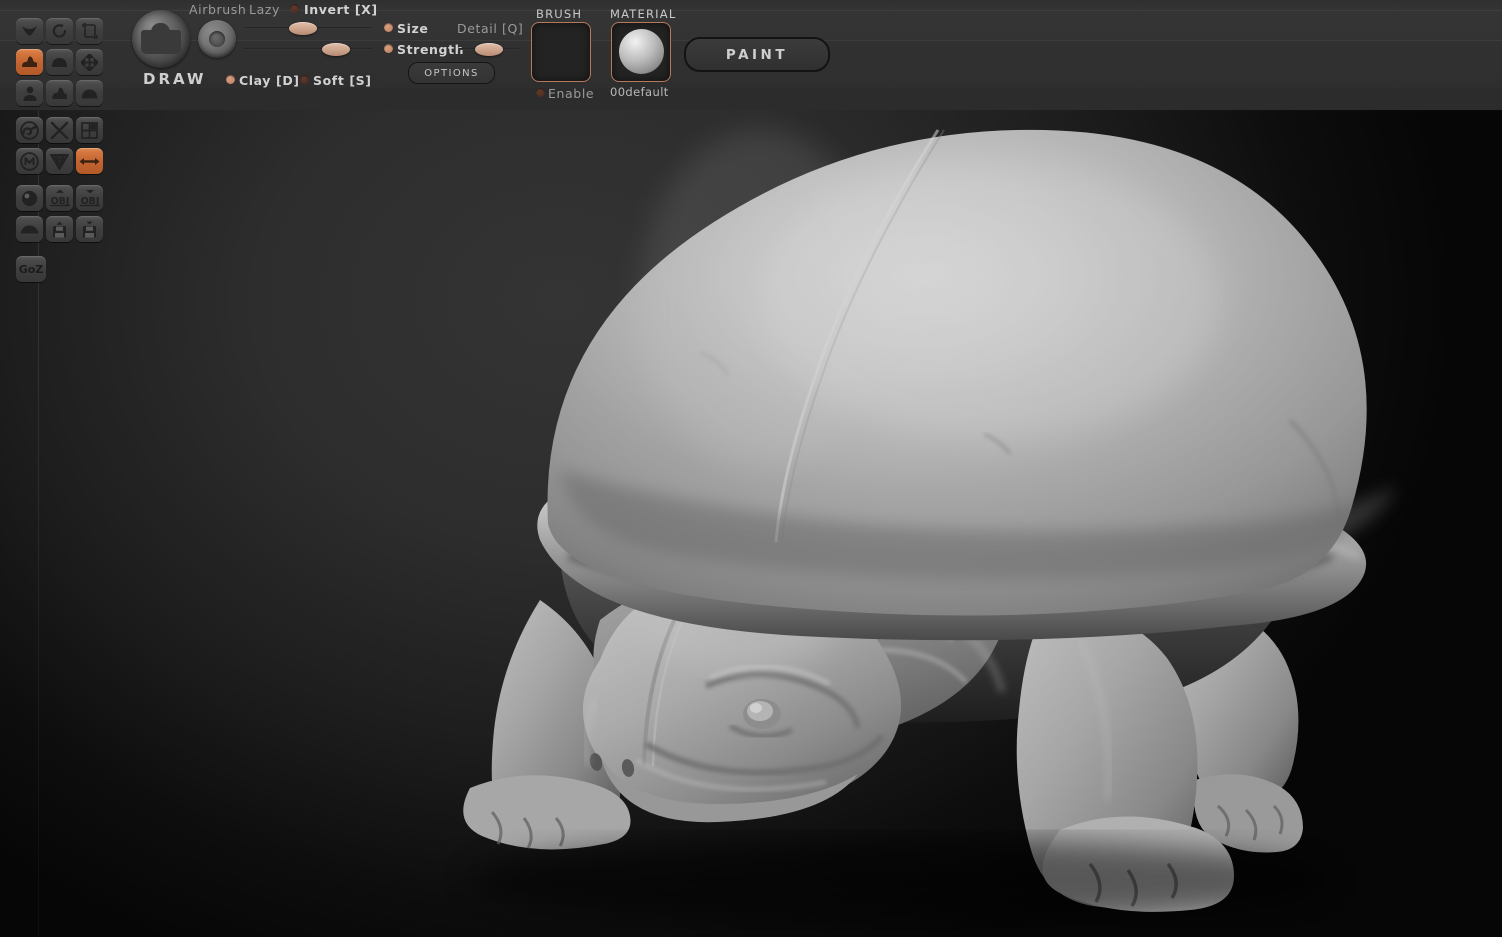 Image resolution: width=1502 pixels, height=937 pixels. Describe the element at coordinates (29, 93) in the screenshot. I see `scale-icon` at that location.